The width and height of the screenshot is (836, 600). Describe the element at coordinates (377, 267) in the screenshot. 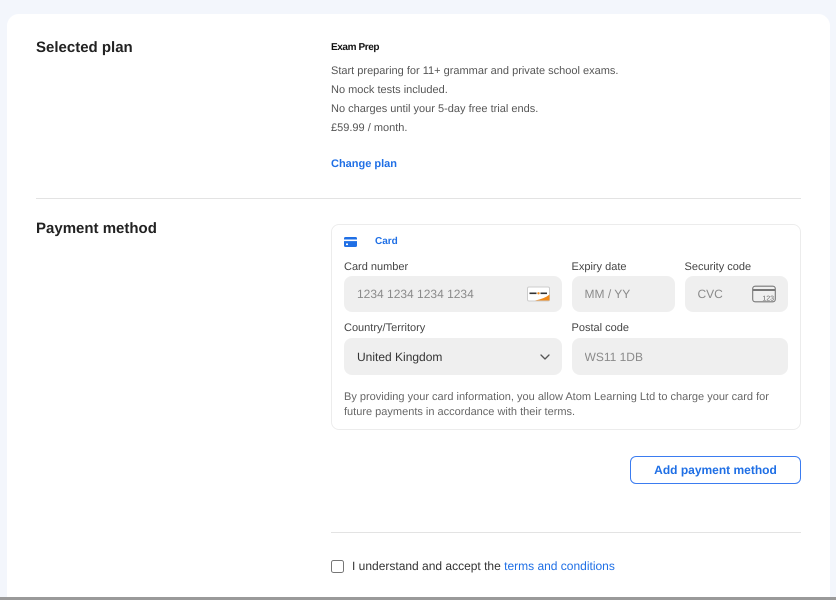

I see `field-label: Card number` at that location.